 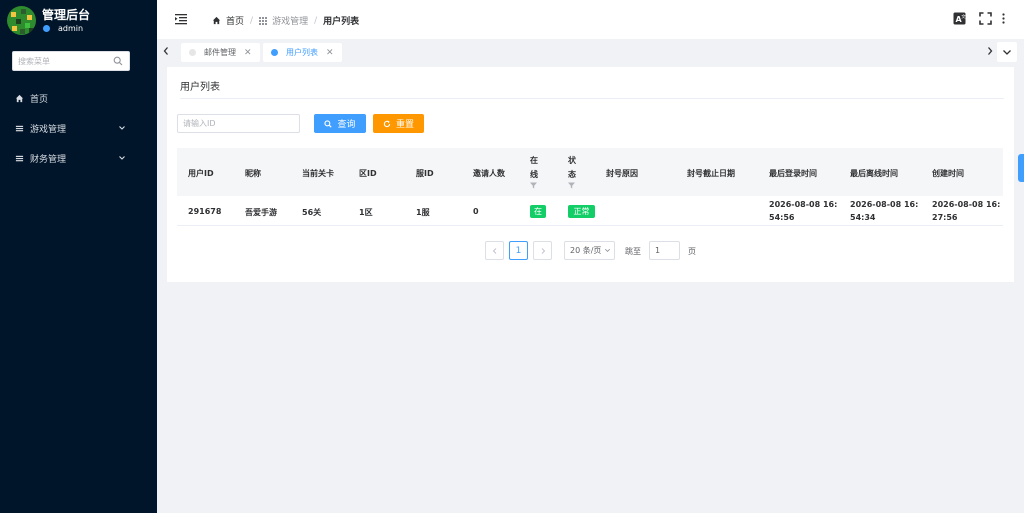 I want to click on tab-mail-management: 邮件管理 ✕, so click(x=220, y=52).